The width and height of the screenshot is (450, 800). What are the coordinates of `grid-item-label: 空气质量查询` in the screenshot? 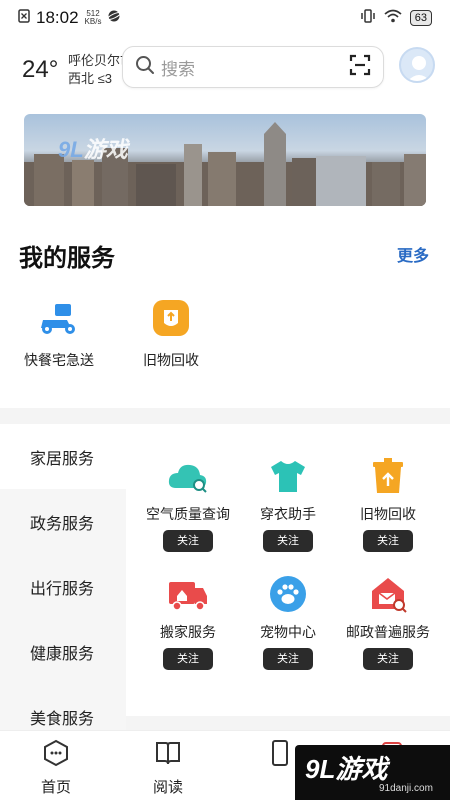 It's located at (188, 514).